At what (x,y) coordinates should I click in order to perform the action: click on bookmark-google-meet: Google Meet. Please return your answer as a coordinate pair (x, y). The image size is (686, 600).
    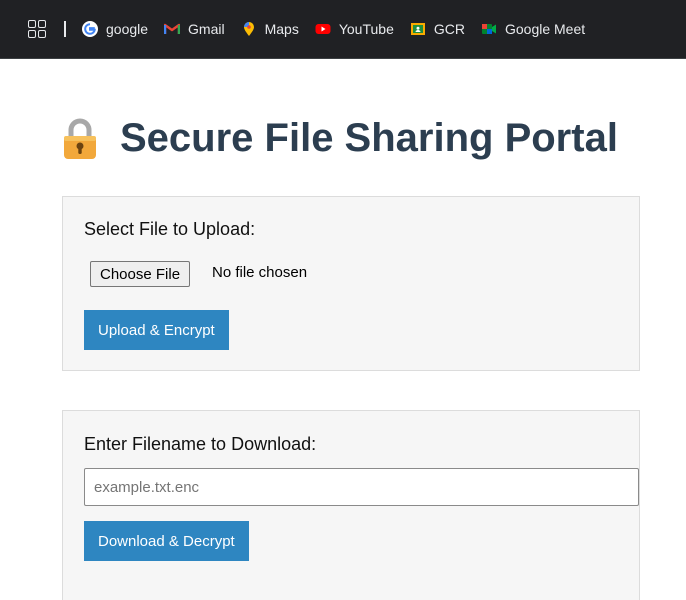
    Looking at the image, I should click on (533, 29).